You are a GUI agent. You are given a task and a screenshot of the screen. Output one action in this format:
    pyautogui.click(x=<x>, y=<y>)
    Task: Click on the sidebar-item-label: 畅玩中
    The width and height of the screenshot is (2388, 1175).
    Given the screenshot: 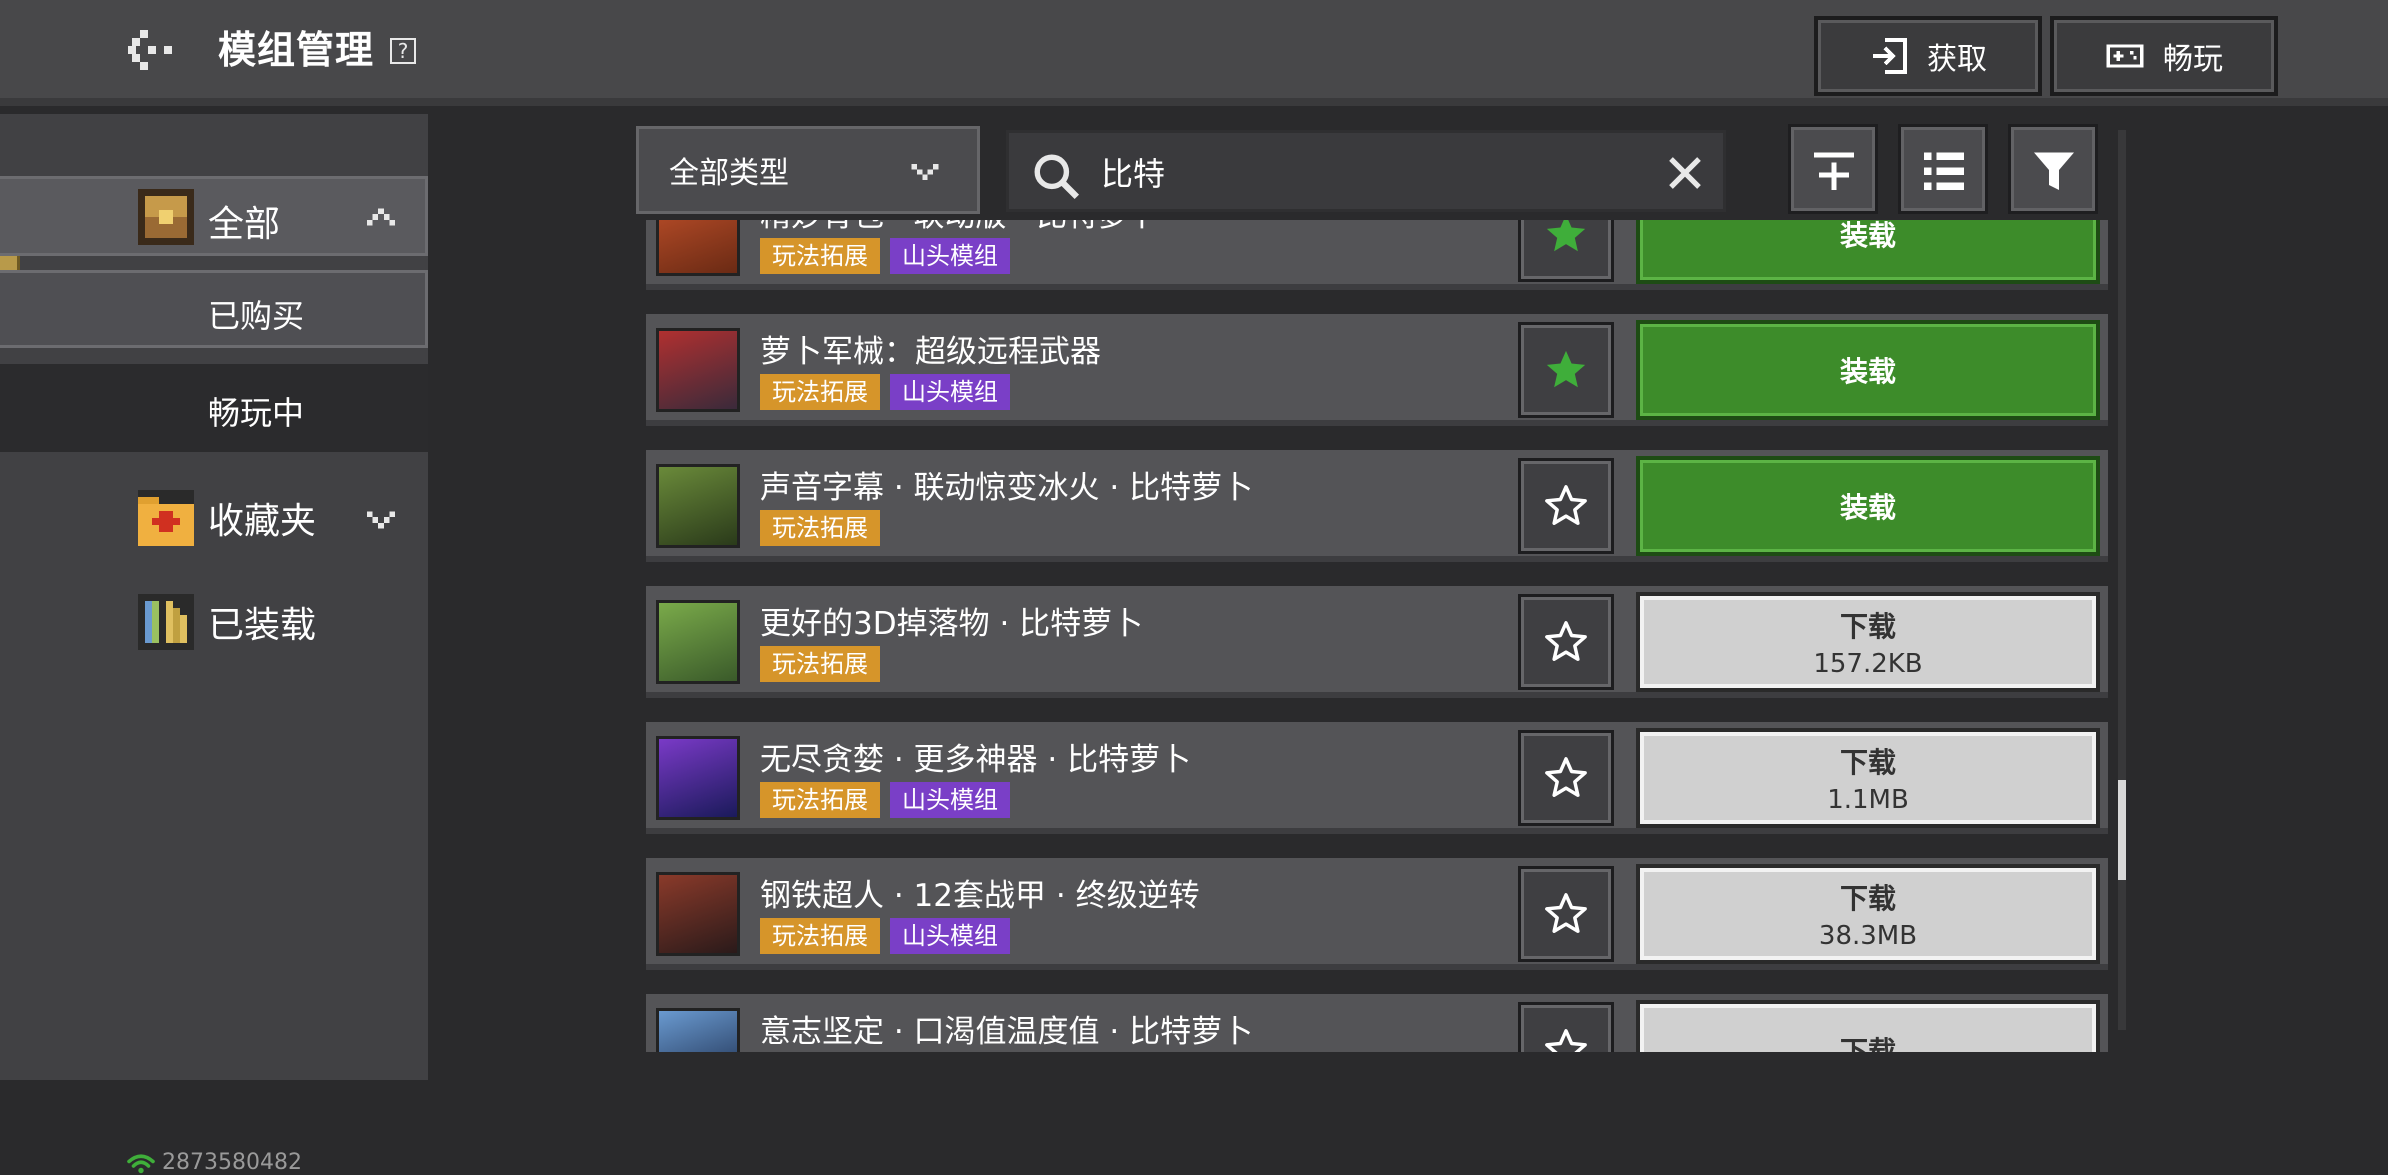 What is the action you would take?
    pyautogui.click(x=256, y=413)
    